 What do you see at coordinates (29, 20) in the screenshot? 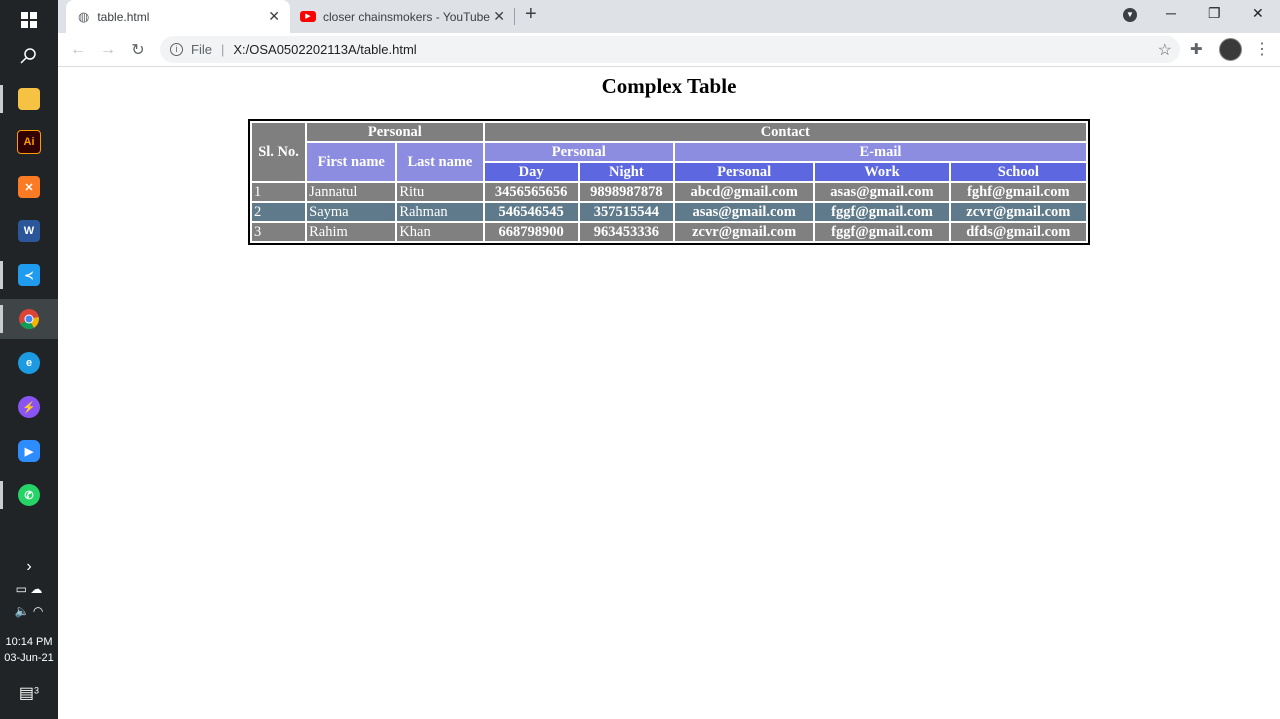
I see `windows-start-icon` at bounding box center [29, 20].